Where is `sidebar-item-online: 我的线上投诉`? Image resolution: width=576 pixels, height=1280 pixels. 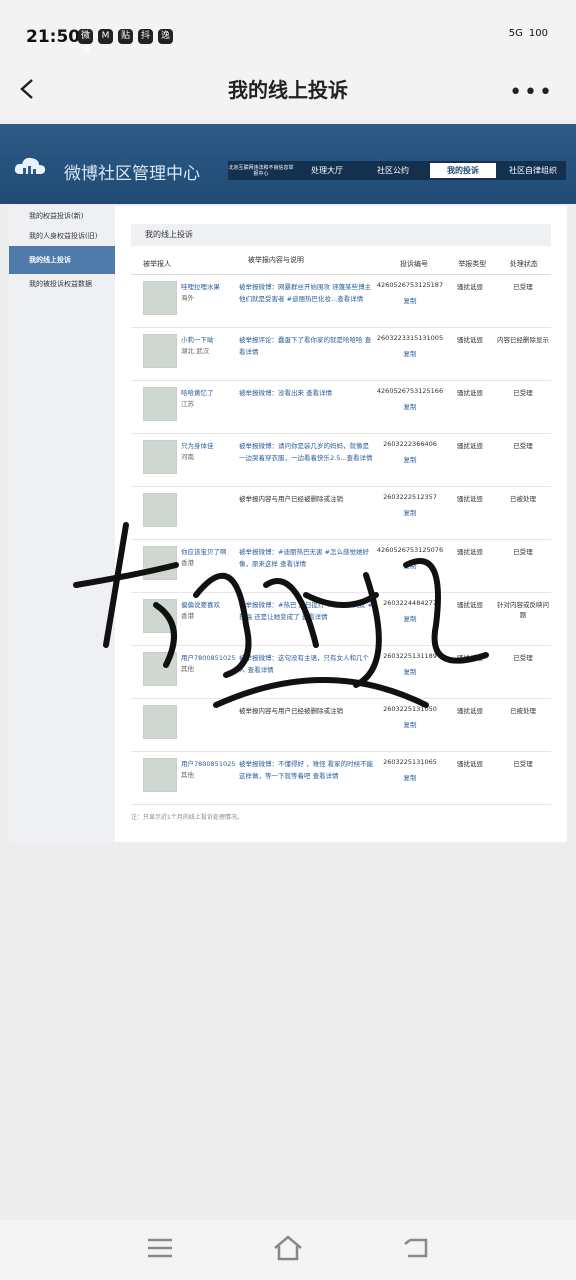 sidebar-item-online: 我的线上投诉 is located at coordinates (62, 260).